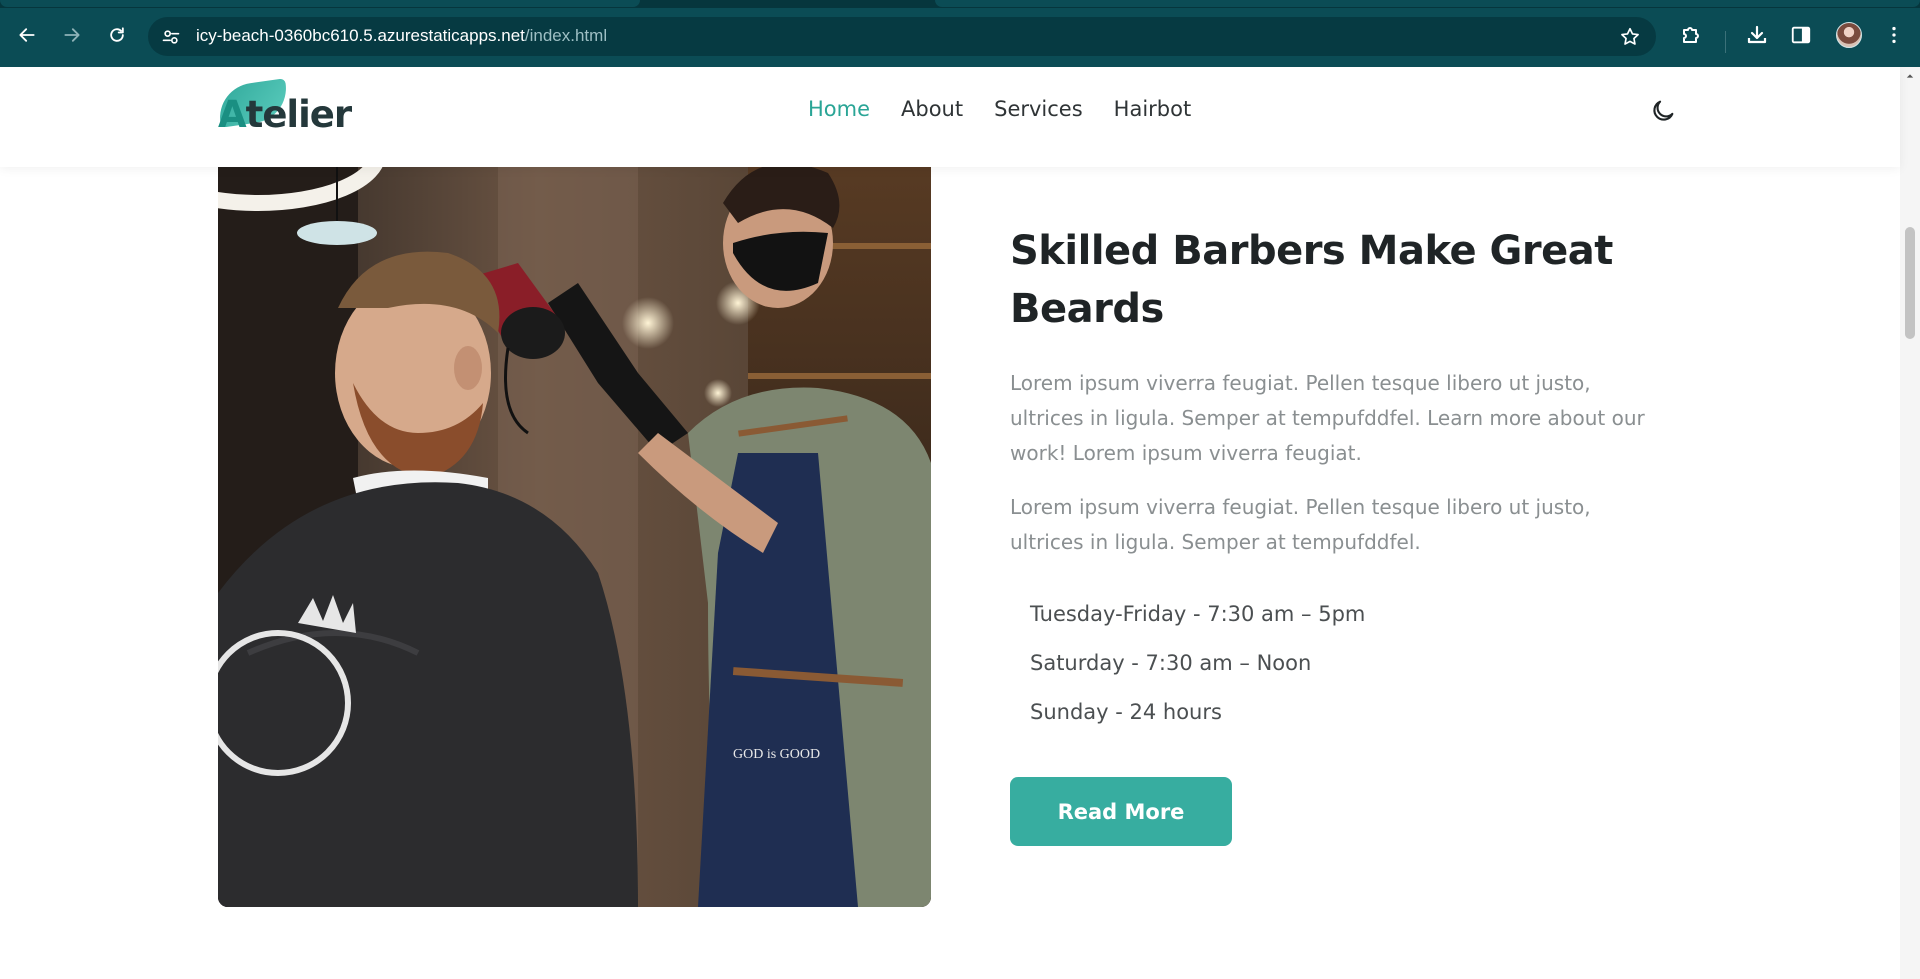 The image size is (1920, 979). I want to click on site-header: Atelier Home About Services Hairbot, so click(950, 117).